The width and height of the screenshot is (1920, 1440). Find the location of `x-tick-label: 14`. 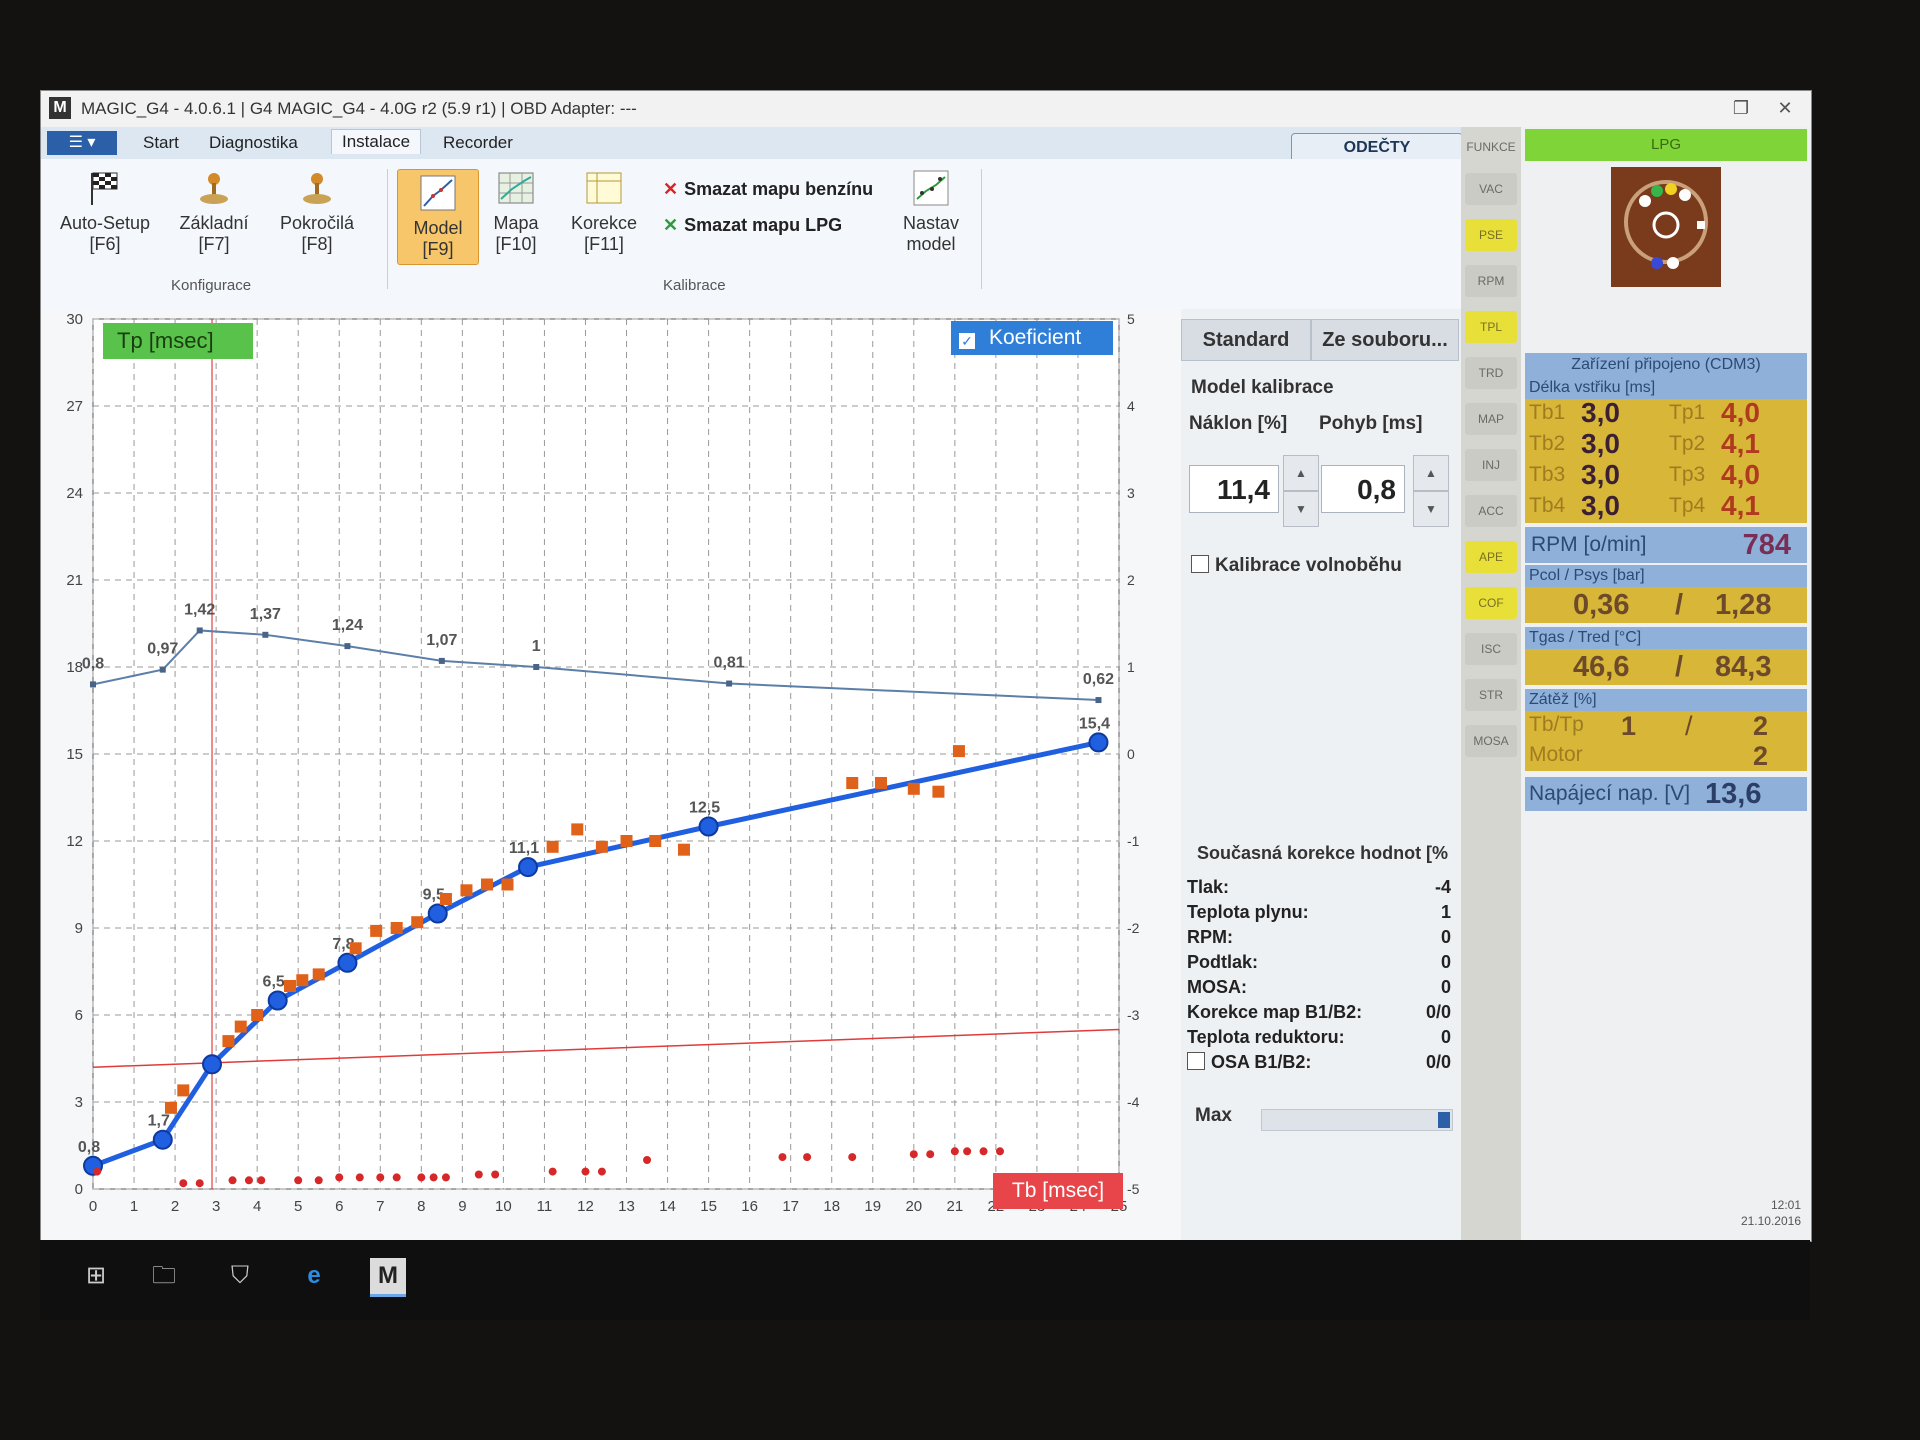

x-tick-label: 14 is located at coordinates (667, 1206).